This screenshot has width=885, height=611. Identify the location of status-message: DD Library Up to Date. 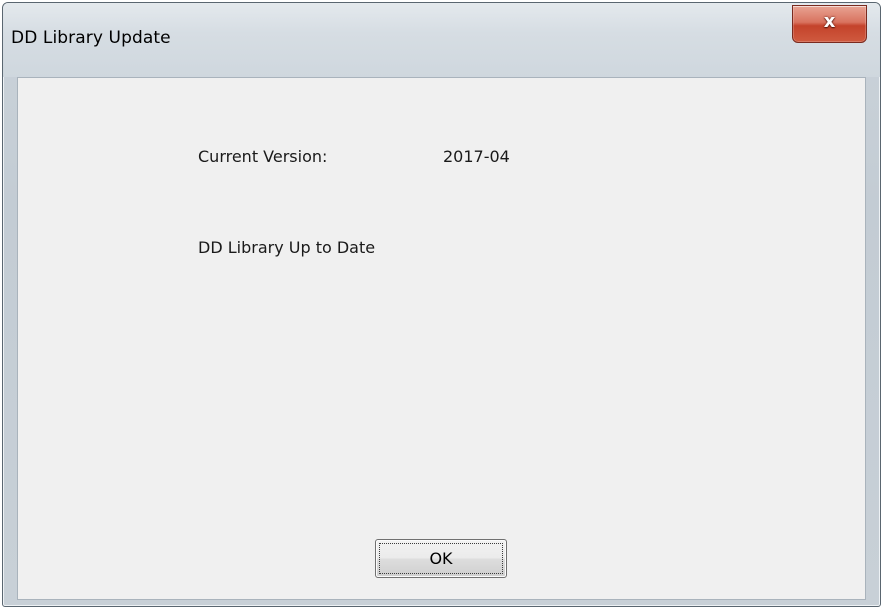
(287, 247).